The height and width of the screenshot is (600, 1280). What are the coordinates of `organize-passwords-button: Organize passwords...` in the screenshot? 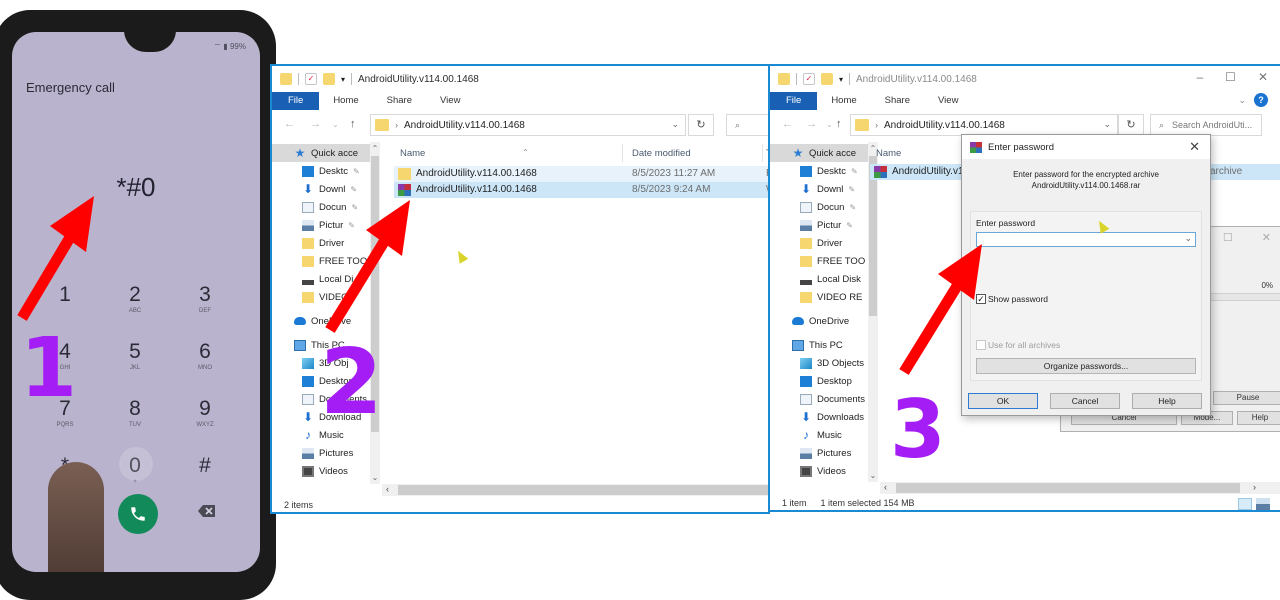 It's located at (1086, 366).